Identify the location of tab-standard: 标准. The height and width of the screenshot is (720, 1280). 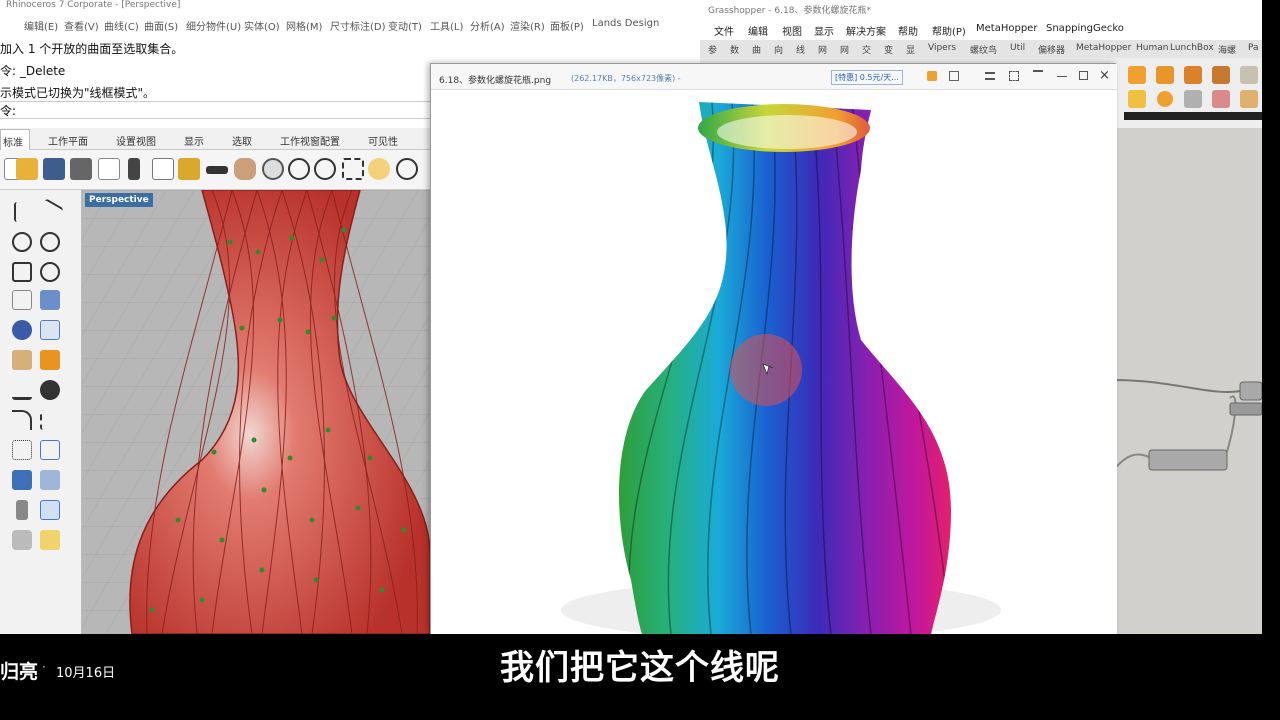
(15, 139).